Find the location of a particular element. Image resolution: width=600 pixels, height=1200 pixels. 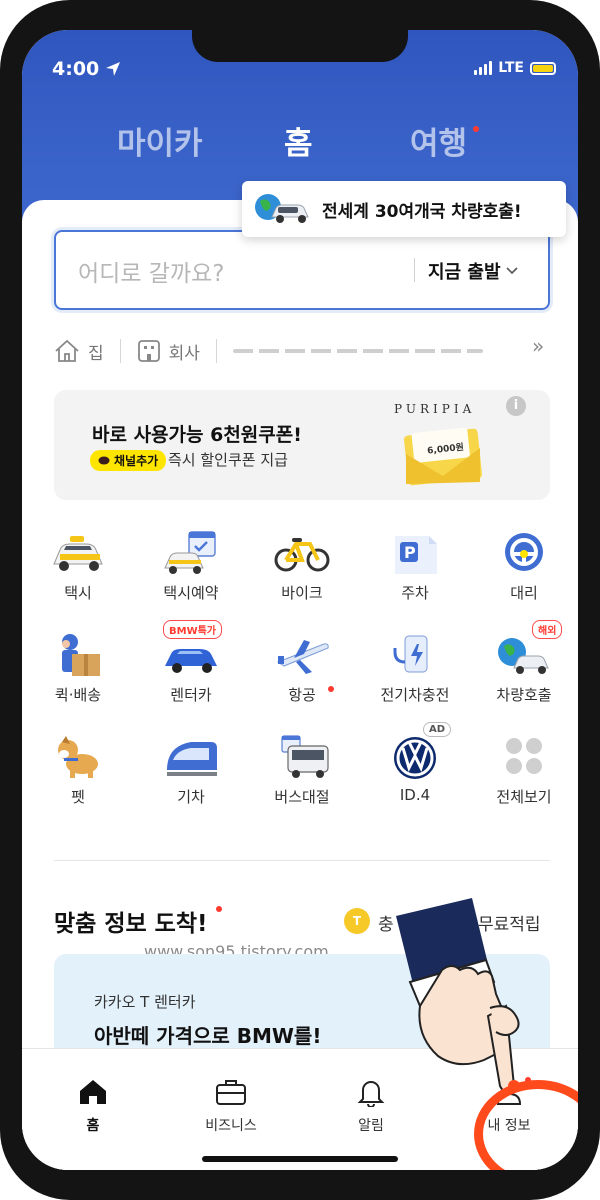

shortcut-work: 회사 is located at coordinates (168, 351).